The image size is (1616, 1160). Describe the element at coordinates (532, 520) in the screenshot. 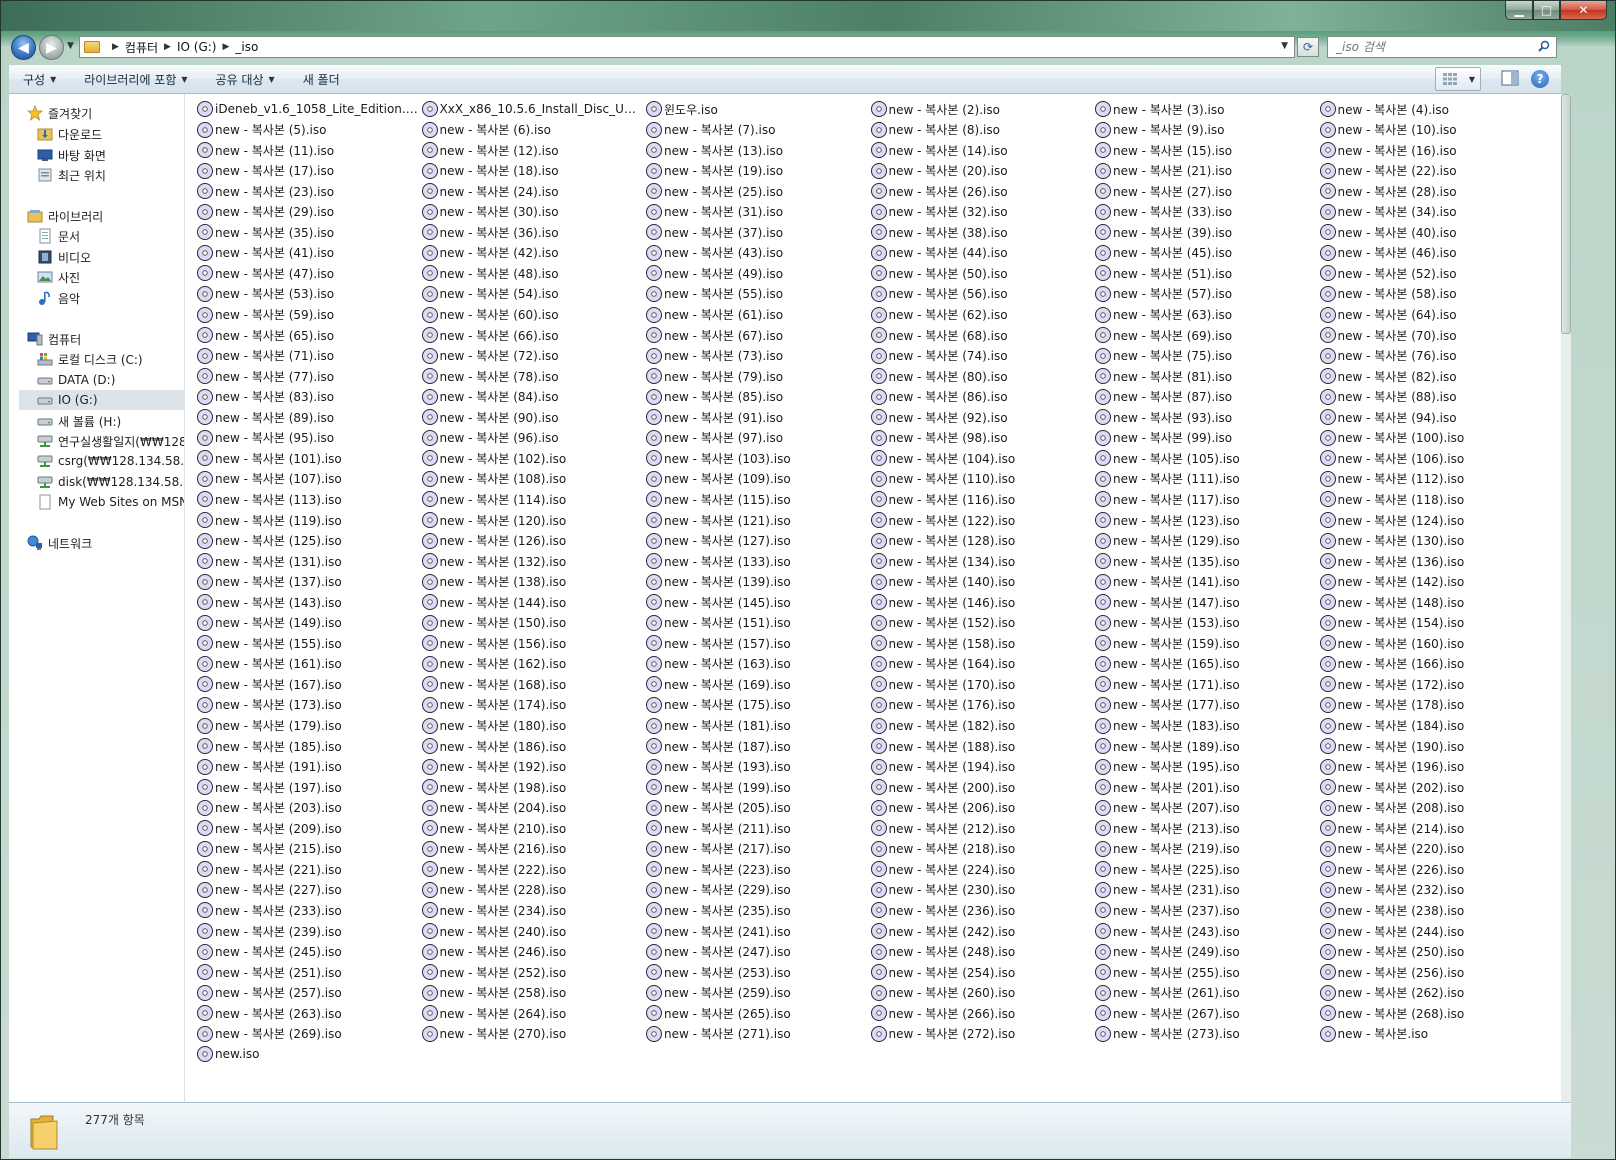

I see `file-item: new - 복사본 (120).iso` at that location.